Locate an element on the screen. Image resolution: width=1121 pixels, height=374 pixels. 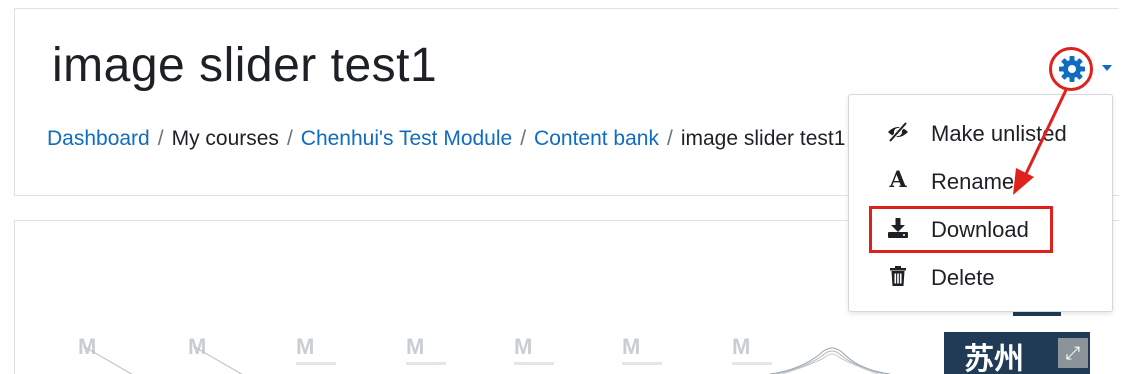
actions-dropdown: Make unlisted A Rename Download Delete is located at coordinates (980, 203).